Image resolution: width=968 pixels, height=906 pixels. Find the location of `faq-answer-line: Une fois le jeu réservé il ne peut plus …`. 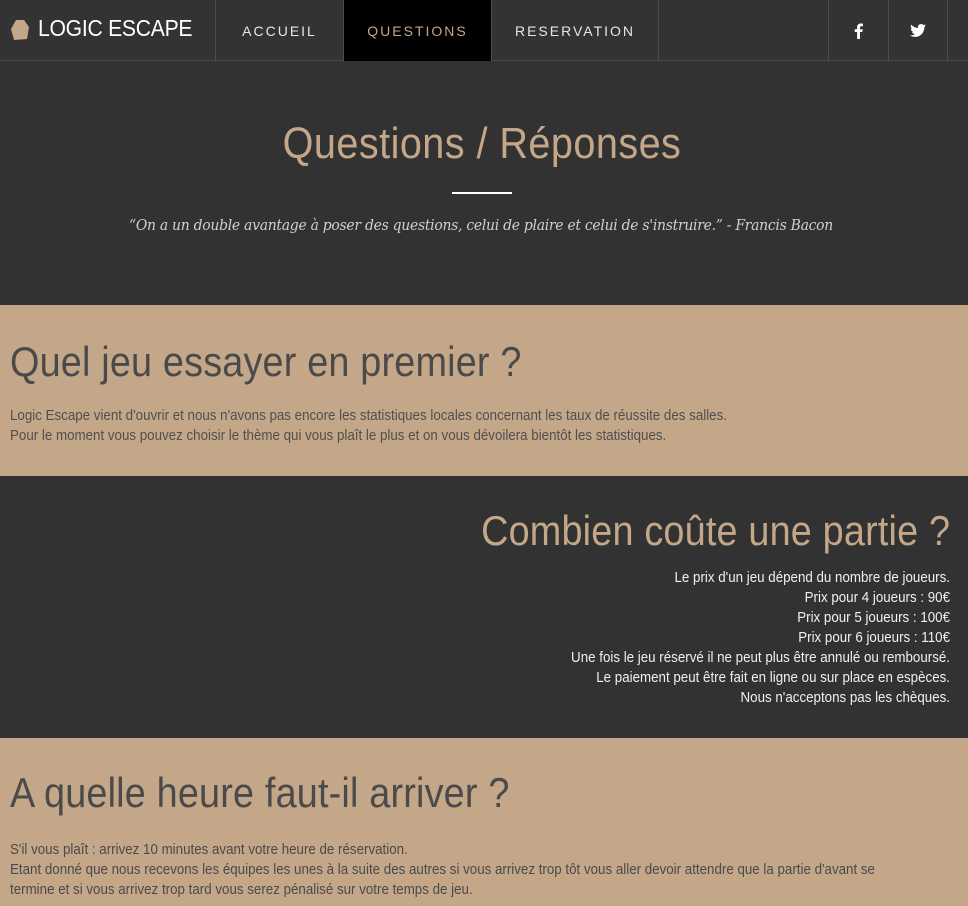

faq-answer-line: Une fois le jeu réservé il ne peut plus … is located at coordinates (760, 658).